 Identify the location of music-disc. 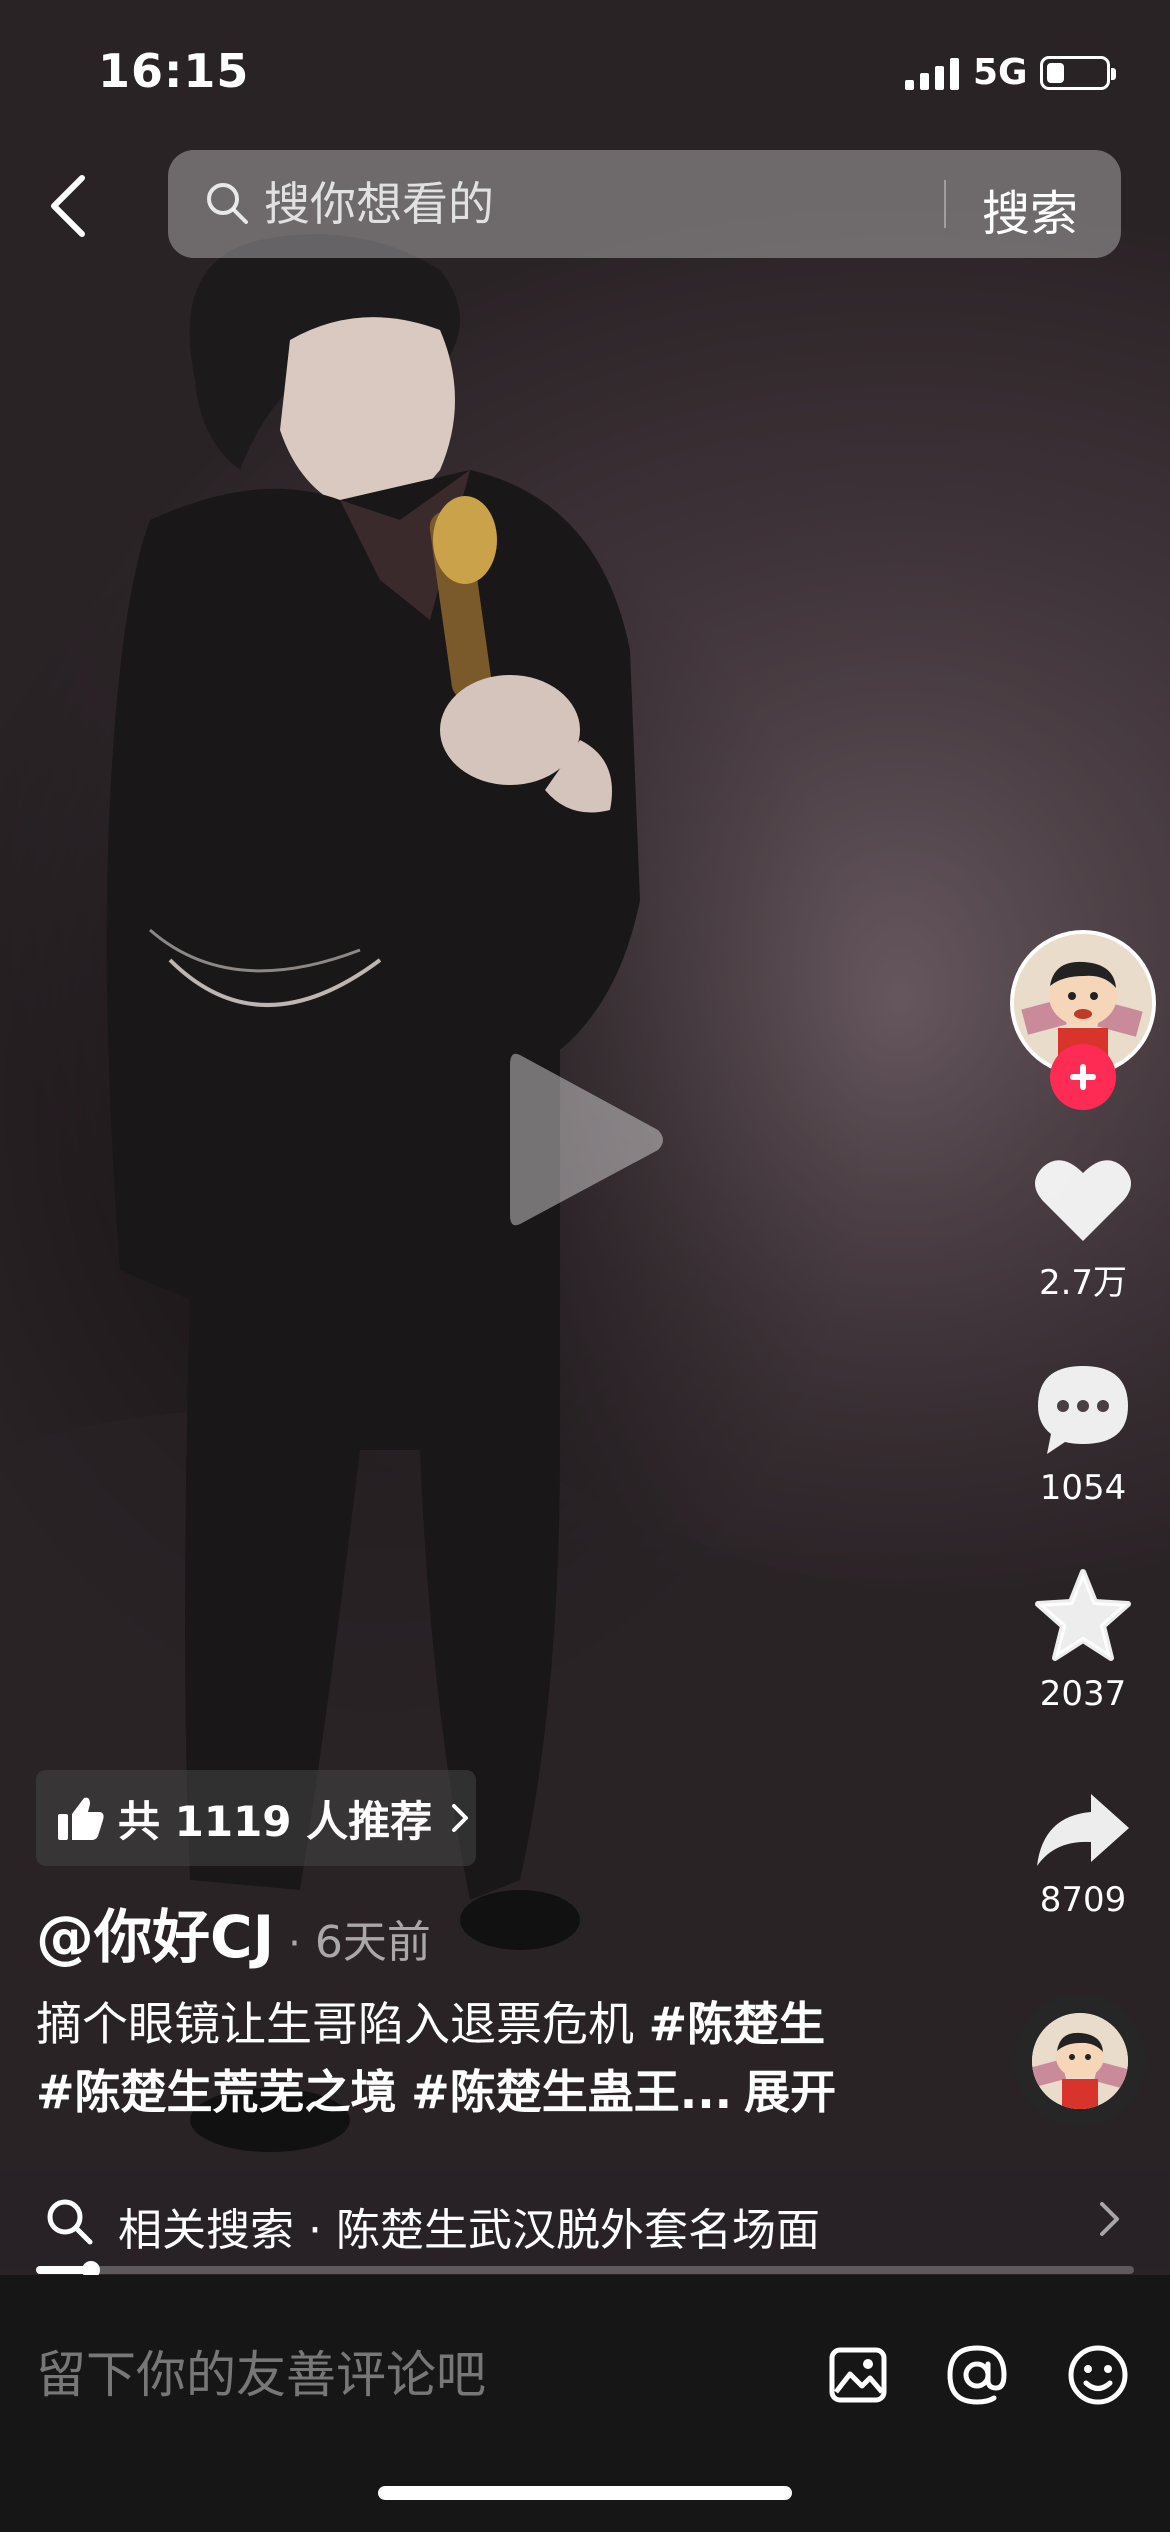
(1080, 2061).